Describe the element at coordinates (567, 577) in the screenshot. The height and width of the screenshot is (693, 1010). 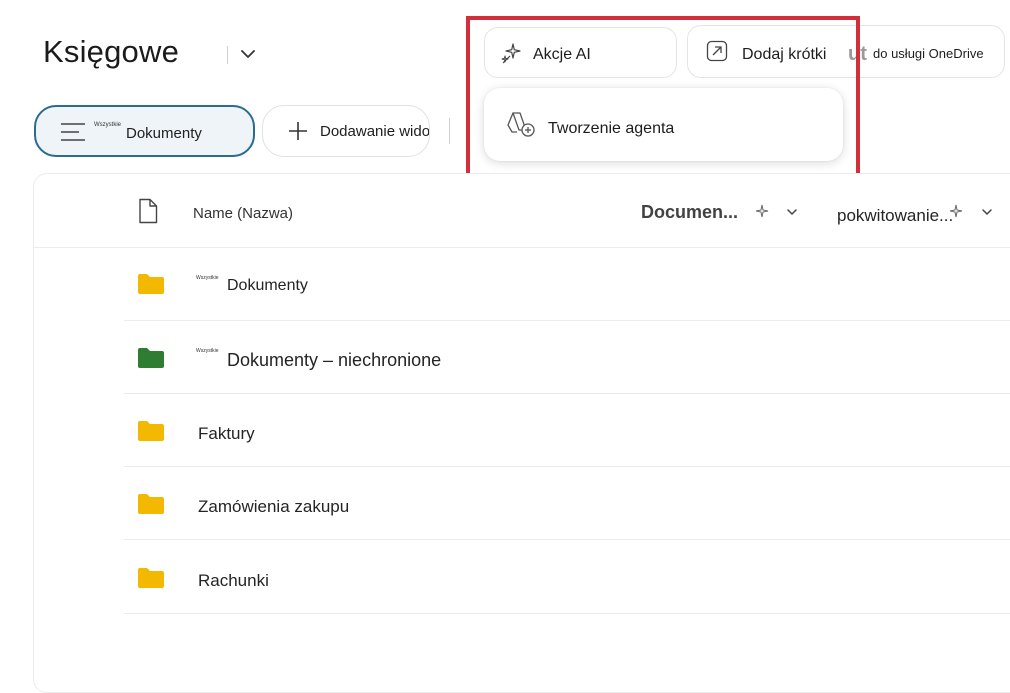
I see `table-row: Rachunki` at that location.